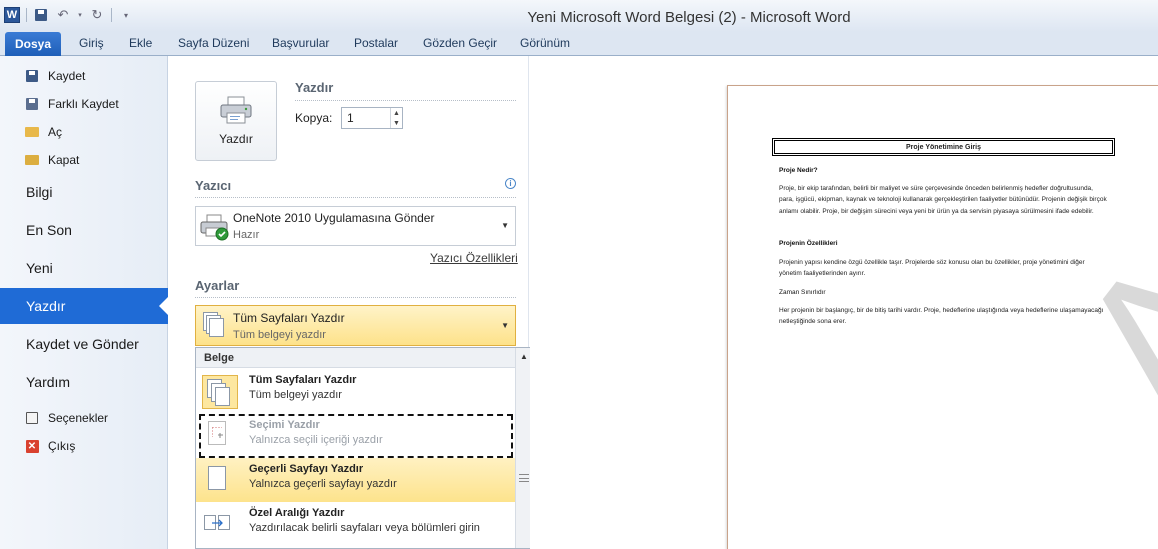  What do you see at coordinates (474, 258) in the screenshot?
I see `printer-properties-link: Yazıcı Özellikleri` at bounding box center [474, 258].